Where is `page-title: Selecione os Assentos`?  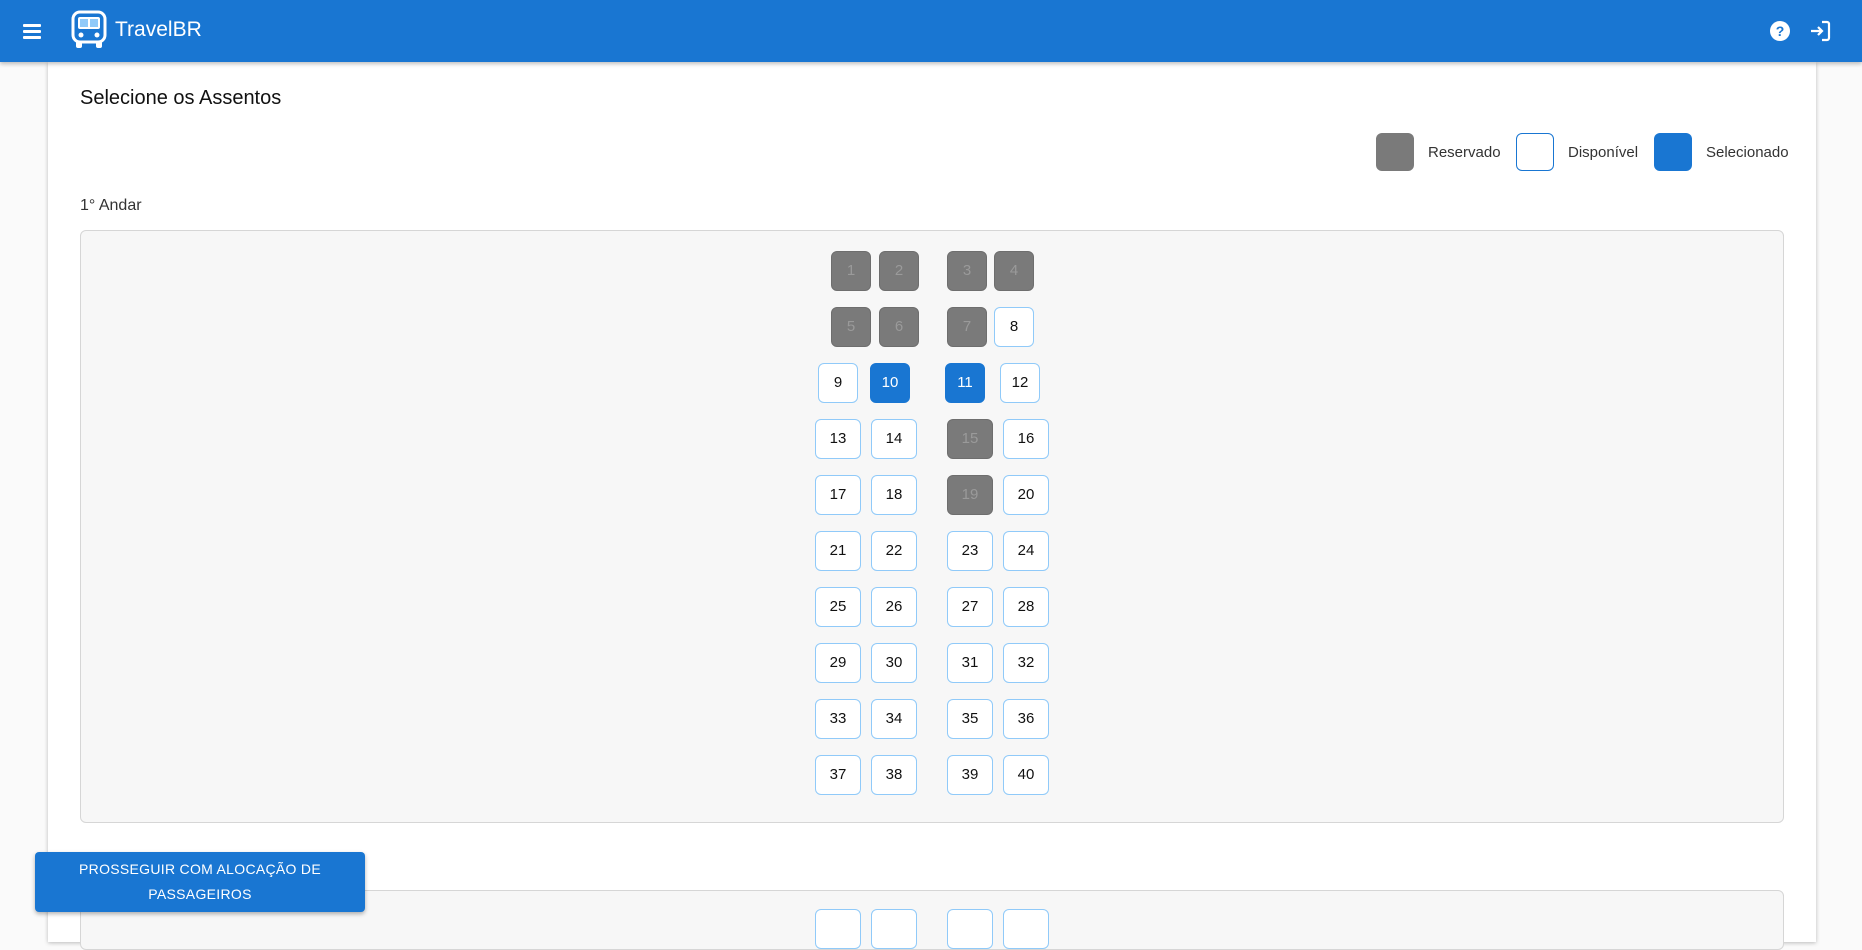
page-title: Selecione os Assentos is located at coordinates (181, 98).